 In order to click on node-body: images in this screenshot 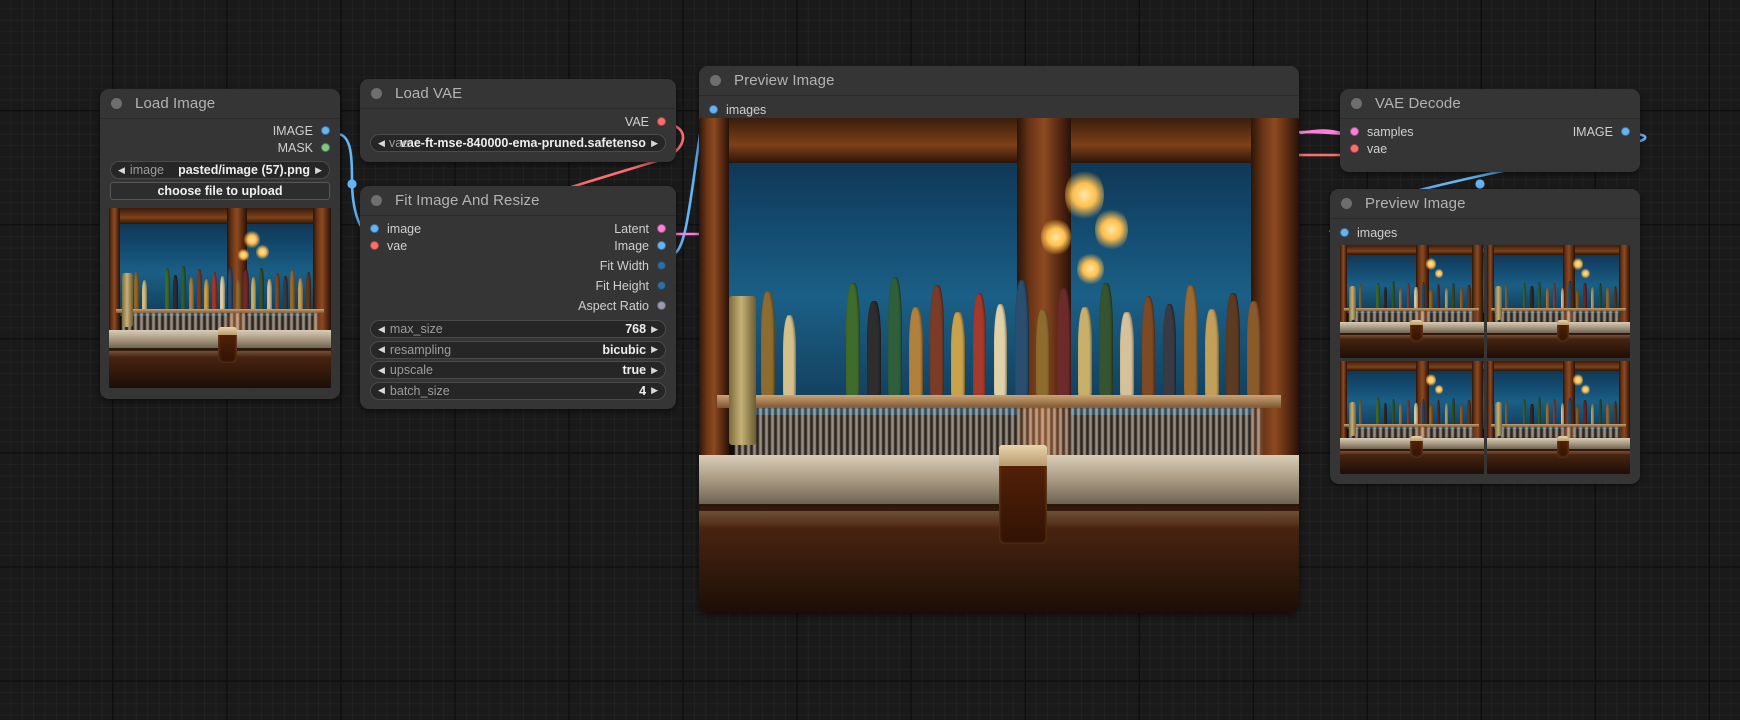, I will do `click(1485, 351)`.